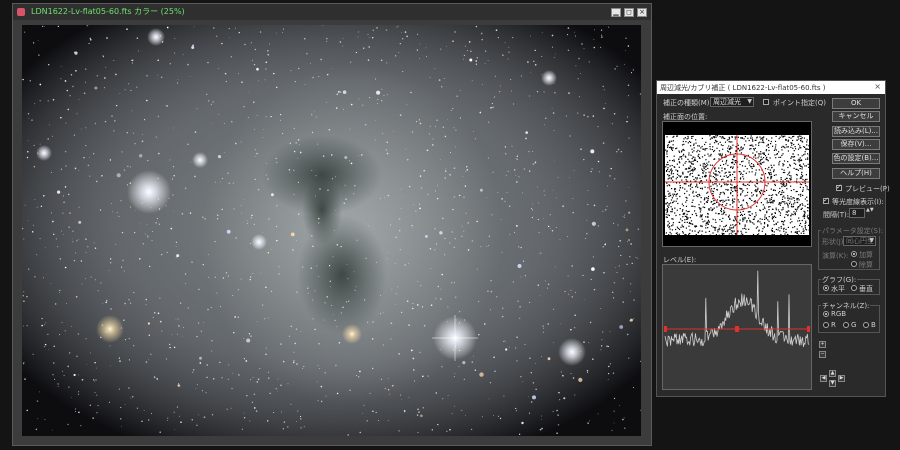 The height and width of the screenshot is (450, 900). What do you see at coordinates (839, 314) in the screenshot?
I see `channel-rgb-label: RGB` at bounding box center [839, 314].